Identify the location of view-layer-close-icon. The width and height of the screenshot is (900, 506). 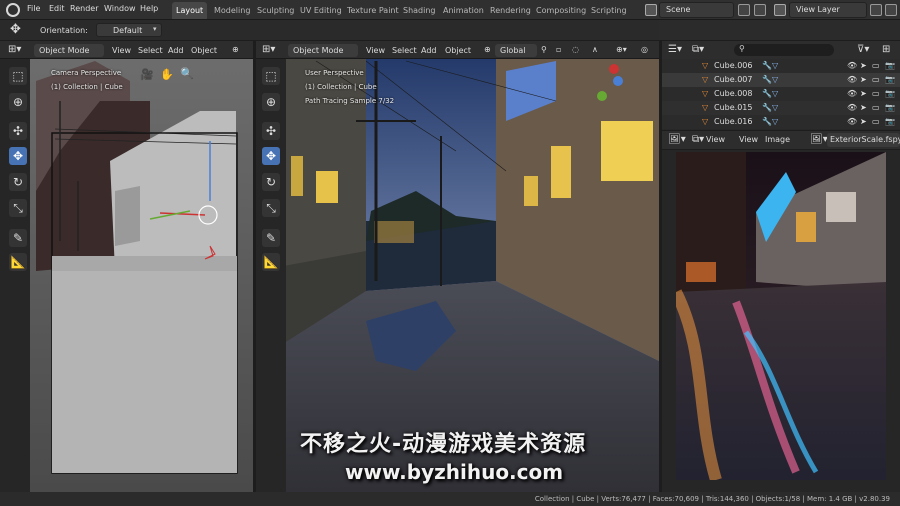
(891, 10).